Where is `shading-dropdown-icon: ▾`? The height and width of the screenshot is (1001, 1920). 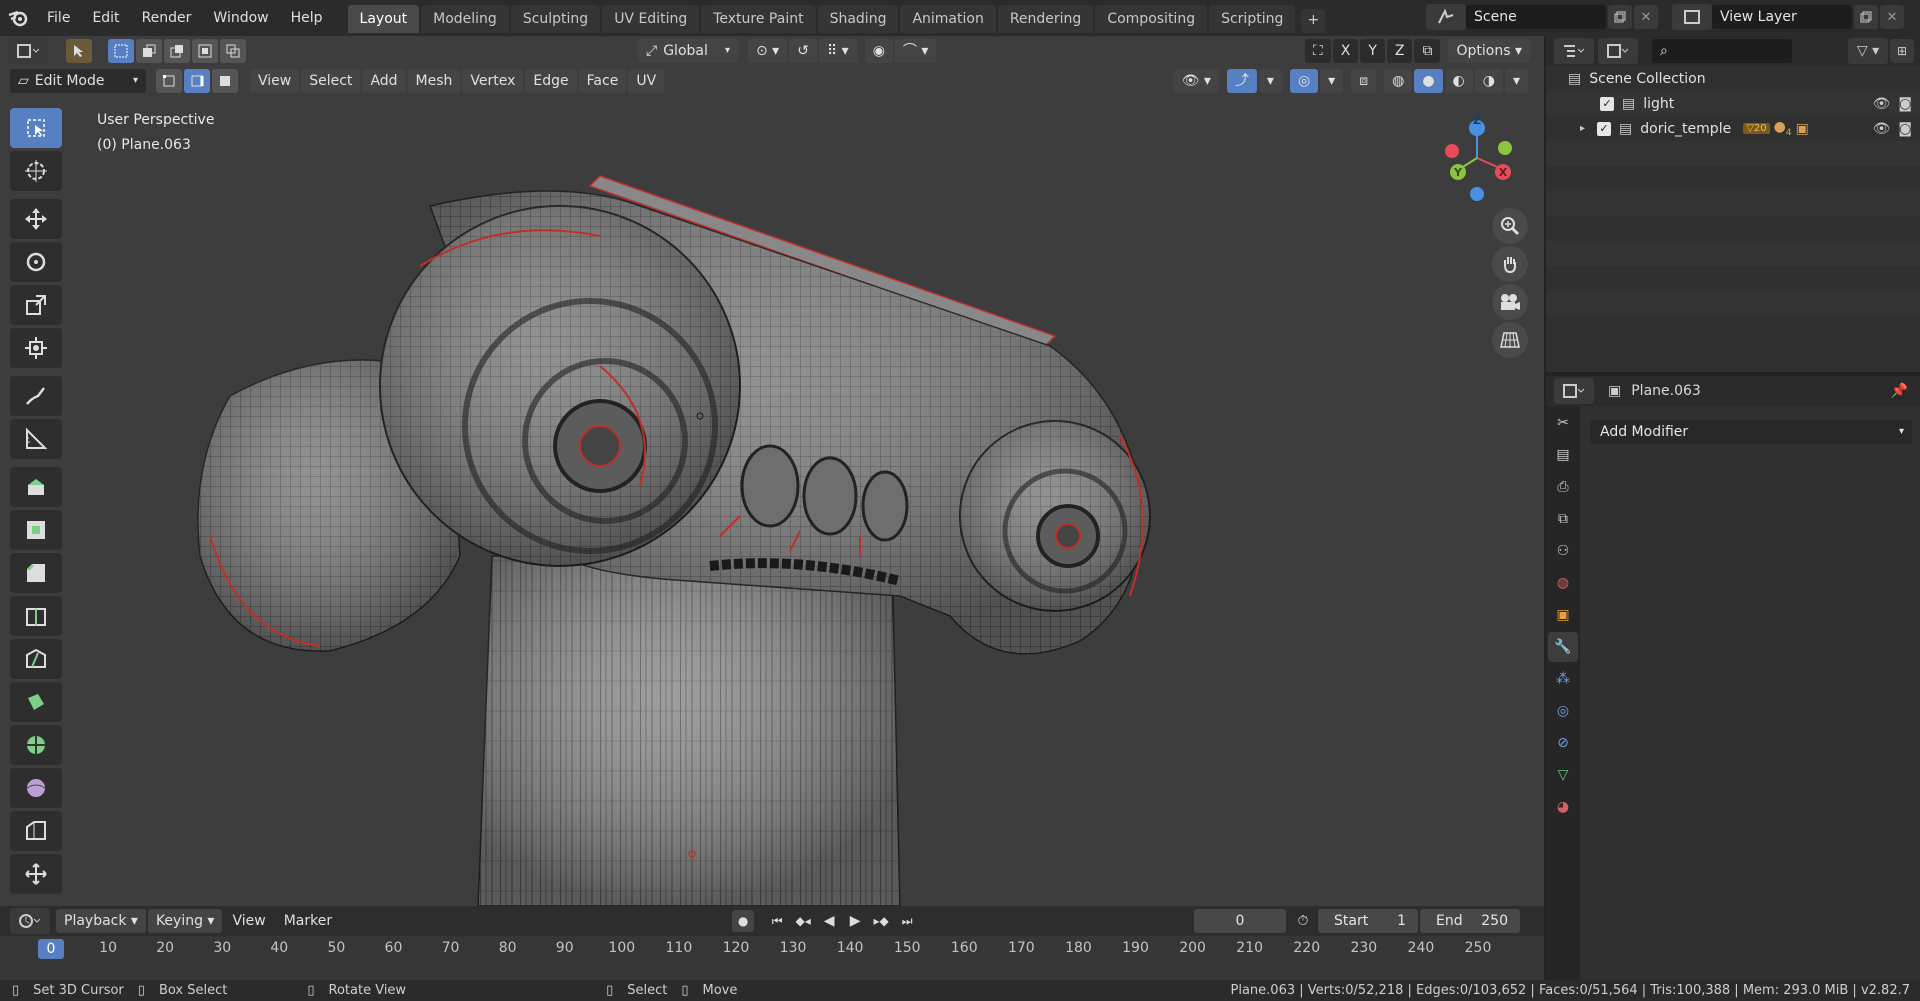 shading-dropdown-icon: ▾ is located at coordinates (1516, 81).